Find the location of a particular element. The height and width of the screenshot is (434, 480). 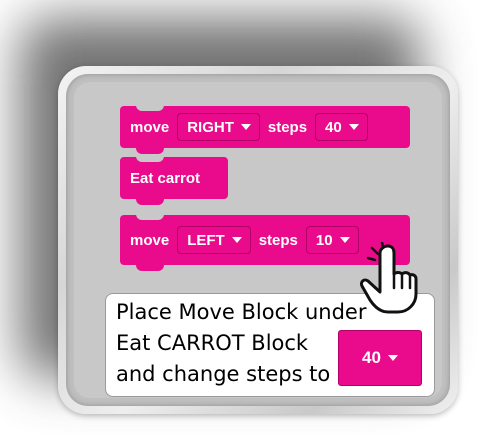

instruction-line-2: Eat CARROT Block is located at coordinates (212, 343).